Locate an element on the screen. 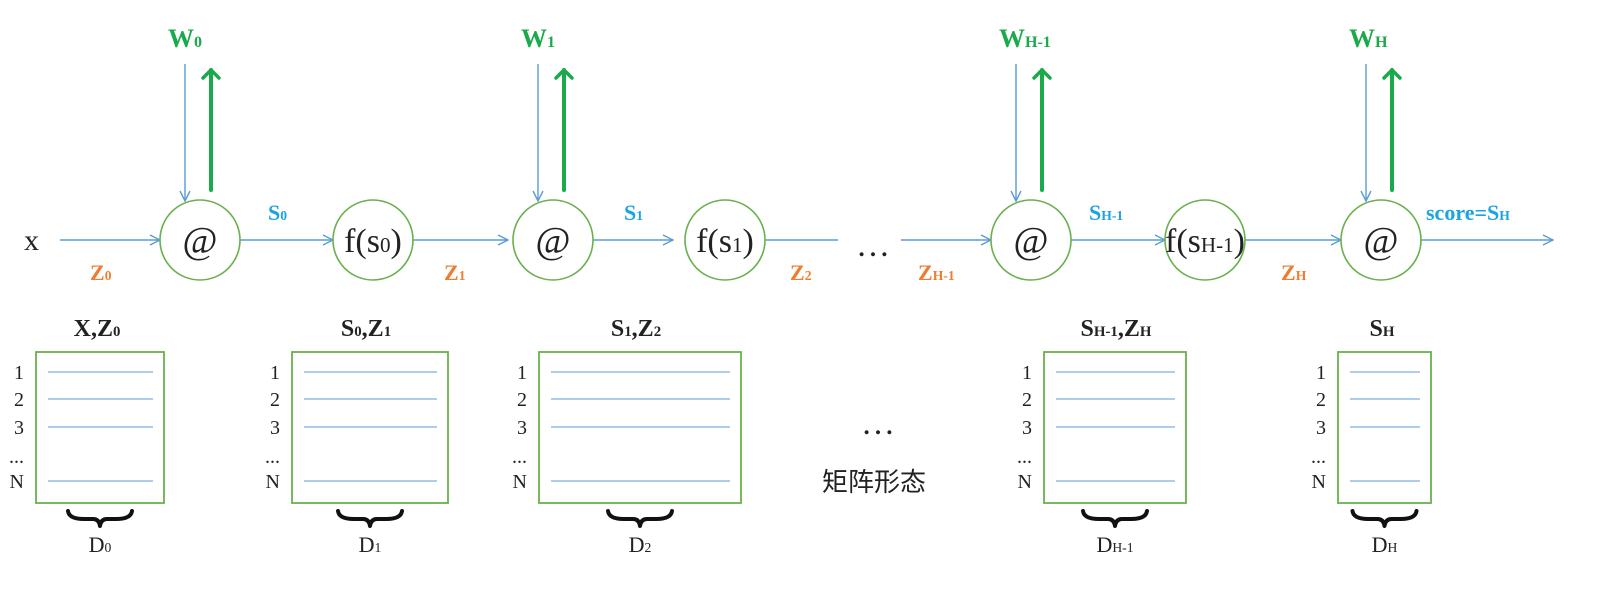  activation-node: f(sH-1) is located at coordinates (1205, 240).